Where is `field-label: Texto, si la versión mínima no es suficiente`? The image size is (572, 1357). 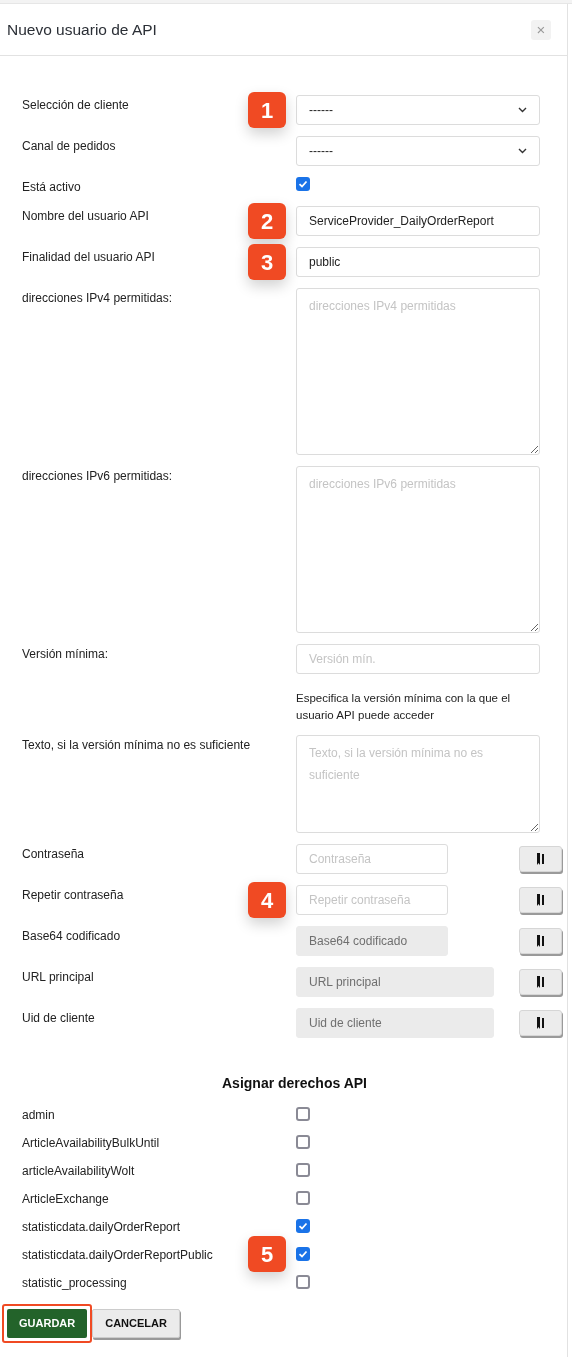
field-label: Texto, si la versión mínima no es suficiente is located at coordinates (136, 745).